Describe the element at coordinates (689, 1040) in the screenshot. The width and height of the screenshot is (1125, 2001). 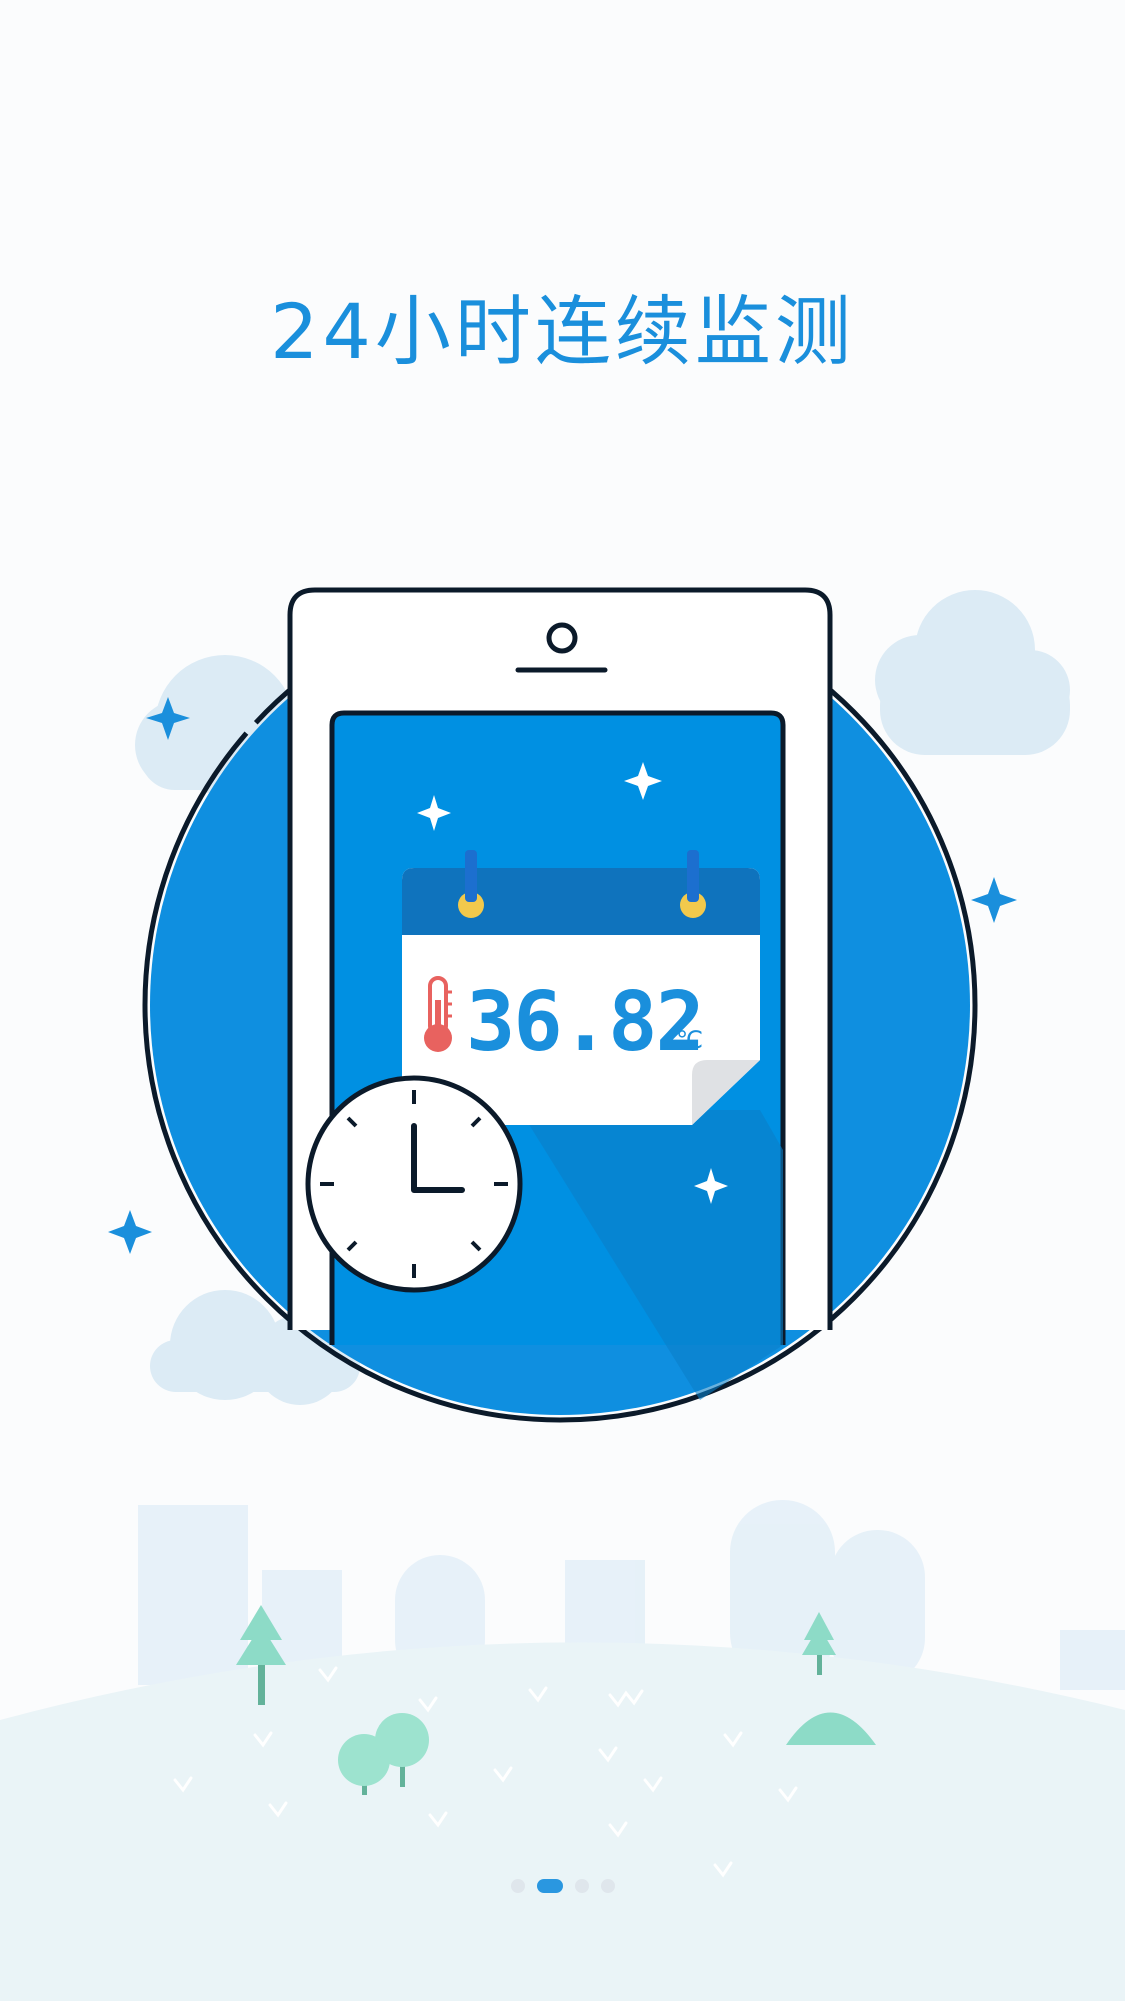
I see `temperature-unit: ℃` at that location.